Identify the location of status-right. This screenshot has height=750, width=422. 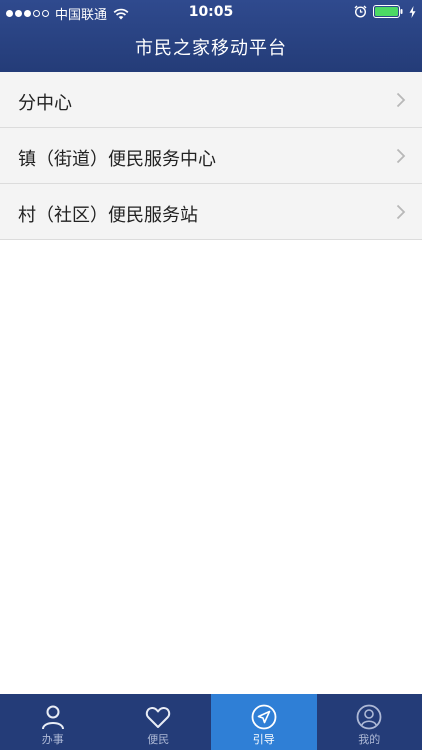
(385, 11).